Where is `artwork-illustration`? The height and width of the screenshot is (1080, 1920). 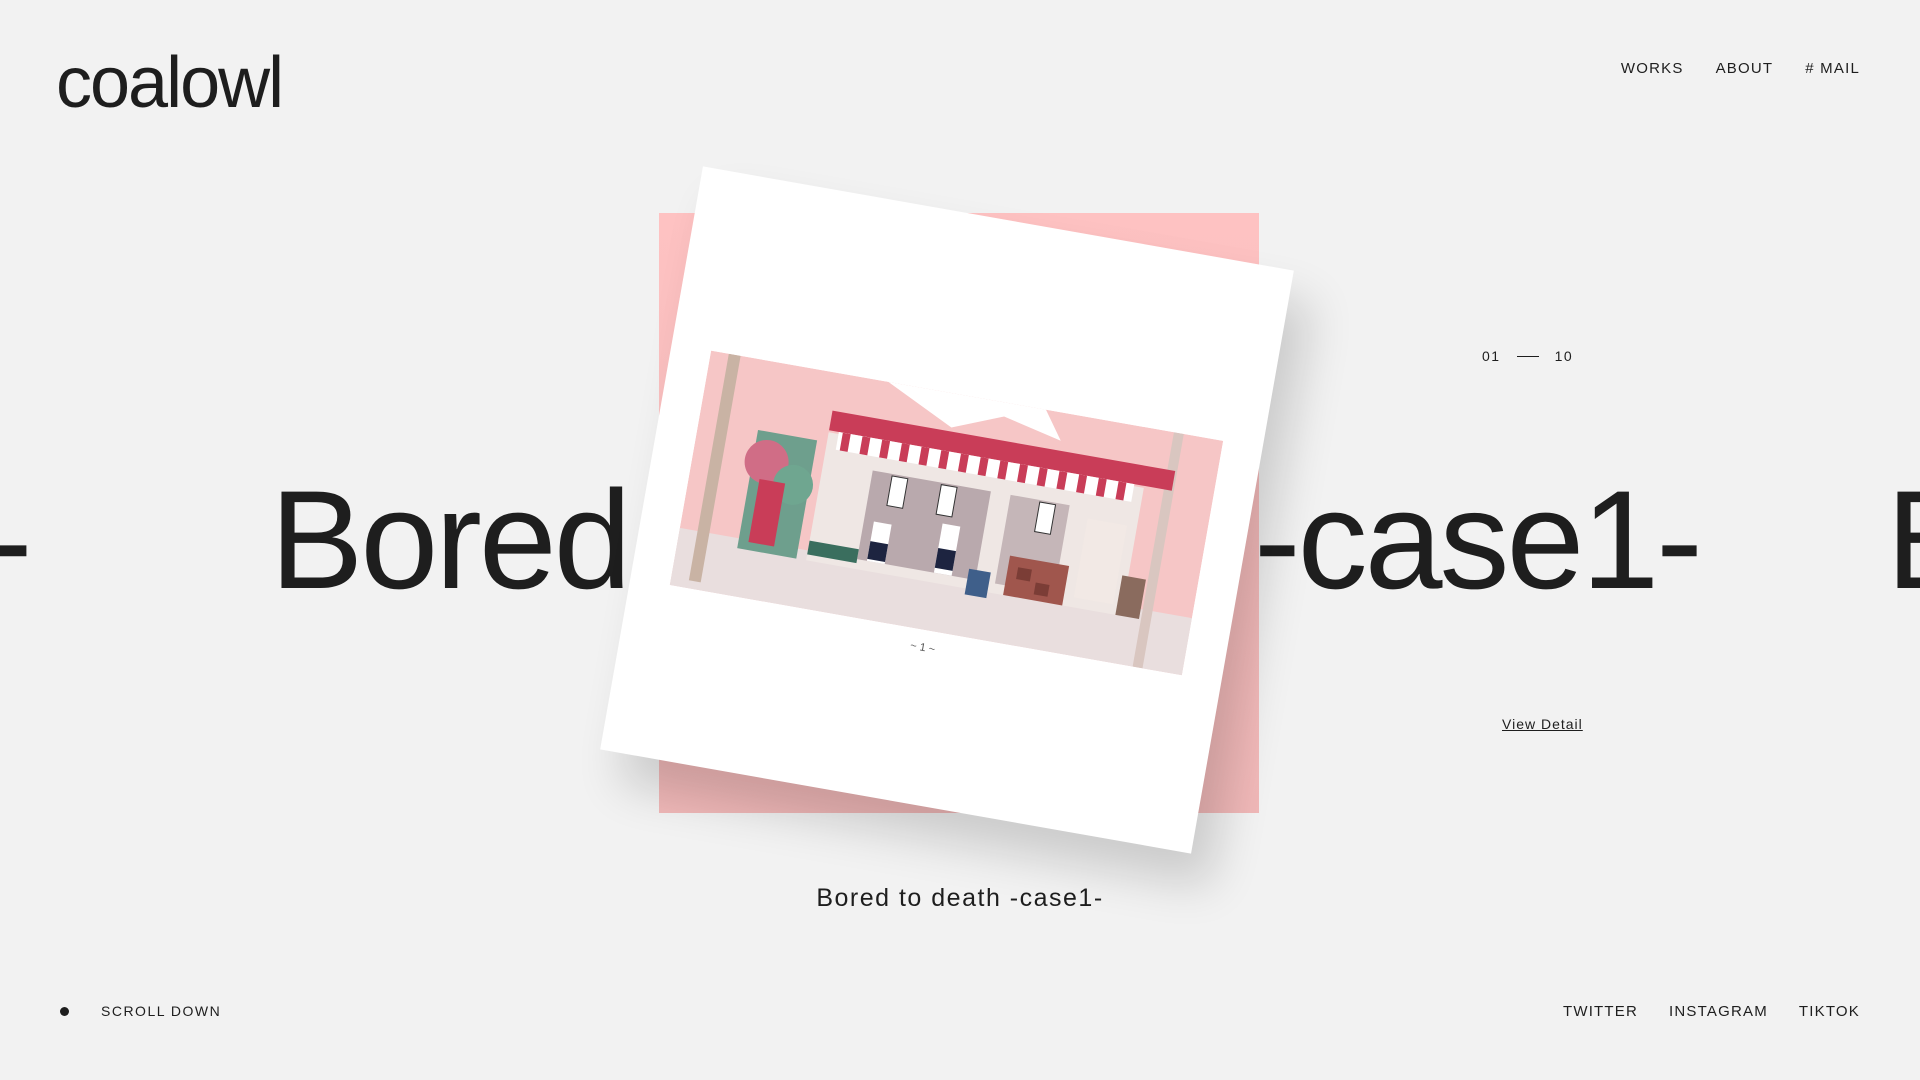
artwork-illustration is located at coordinates (946, 513).